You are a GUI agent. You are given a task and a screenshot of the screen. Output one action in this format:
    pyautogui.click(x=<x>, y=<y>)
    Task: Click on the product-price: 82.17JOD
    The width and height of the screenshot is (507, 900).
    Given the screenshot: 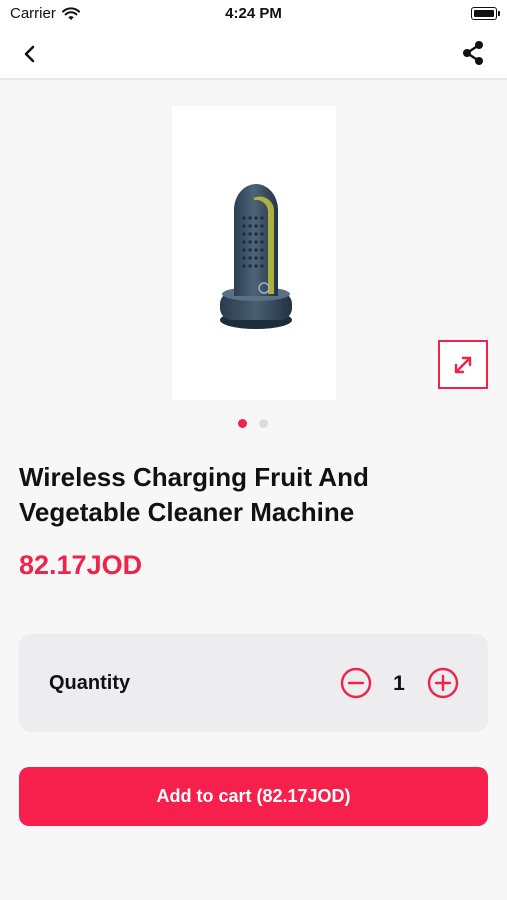 What is the action you would take?
    pyautogui.click(x=81, y=565)
    